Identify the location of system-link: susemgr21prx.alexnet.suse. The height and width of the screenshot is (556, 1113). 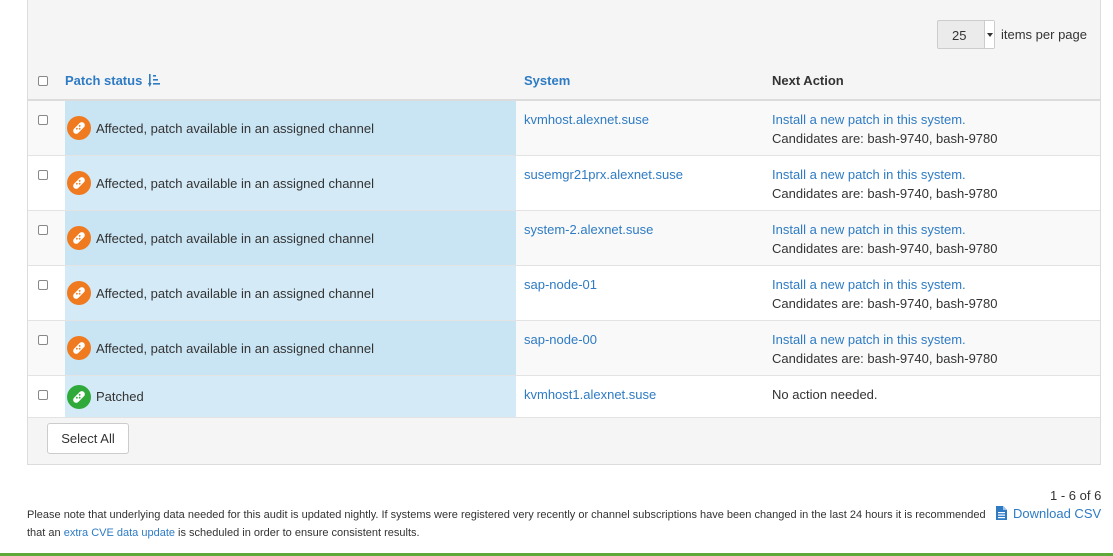
(644, 174).